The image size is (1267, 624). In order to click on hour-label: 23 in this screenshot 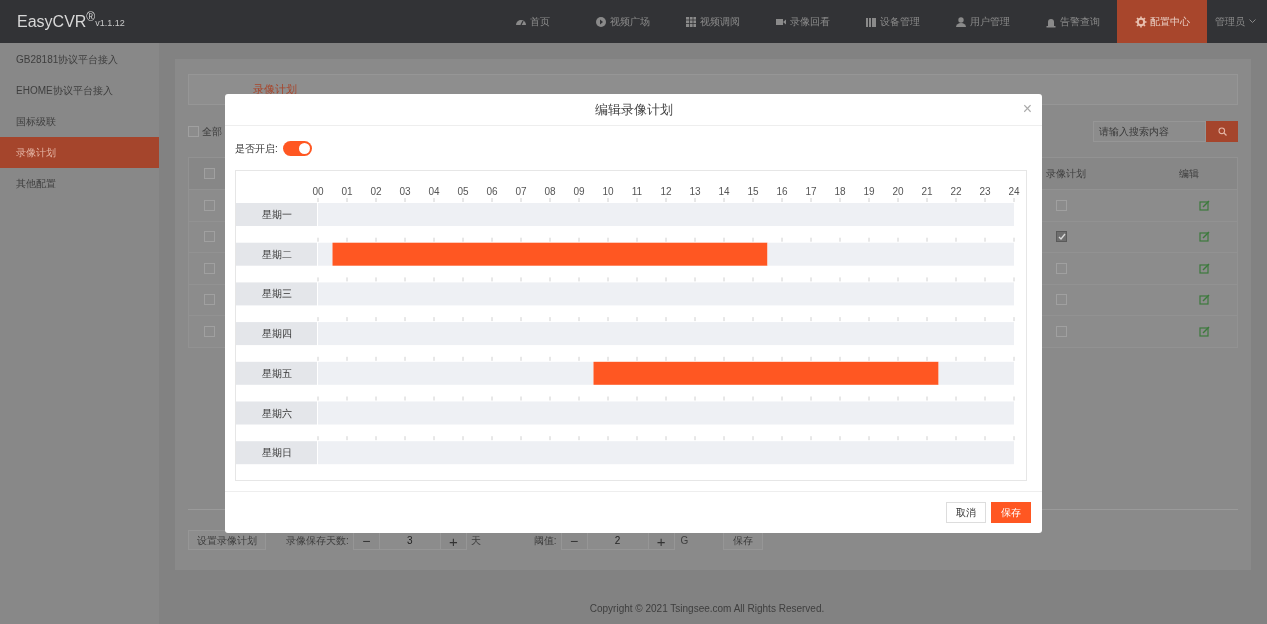, I will do `click(985, 191)`.